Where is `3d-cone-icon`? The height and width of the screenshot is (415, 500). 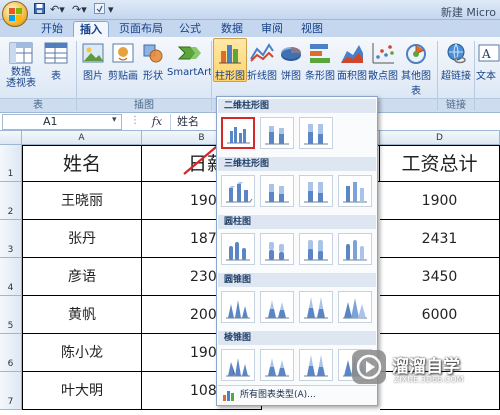
3d-cone-icon is located at coordinates (355, 308).